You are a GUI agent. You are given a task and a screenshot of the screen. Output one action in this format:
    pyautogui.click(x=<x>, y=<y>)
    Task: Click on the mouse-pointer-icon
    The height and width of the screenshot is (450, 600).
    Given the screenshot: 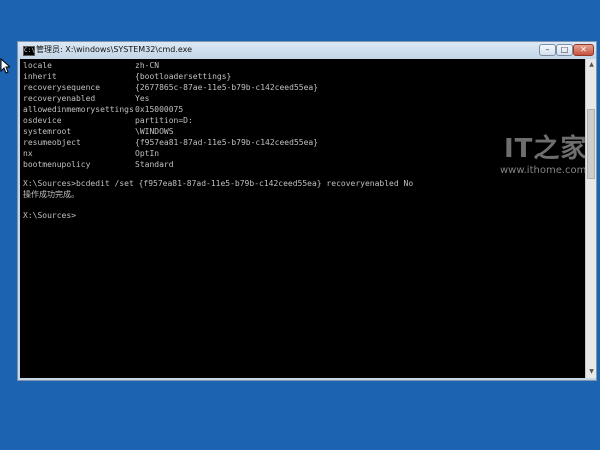 What is the action you would take?
    pyautogui.click(x=5, y=66)
    